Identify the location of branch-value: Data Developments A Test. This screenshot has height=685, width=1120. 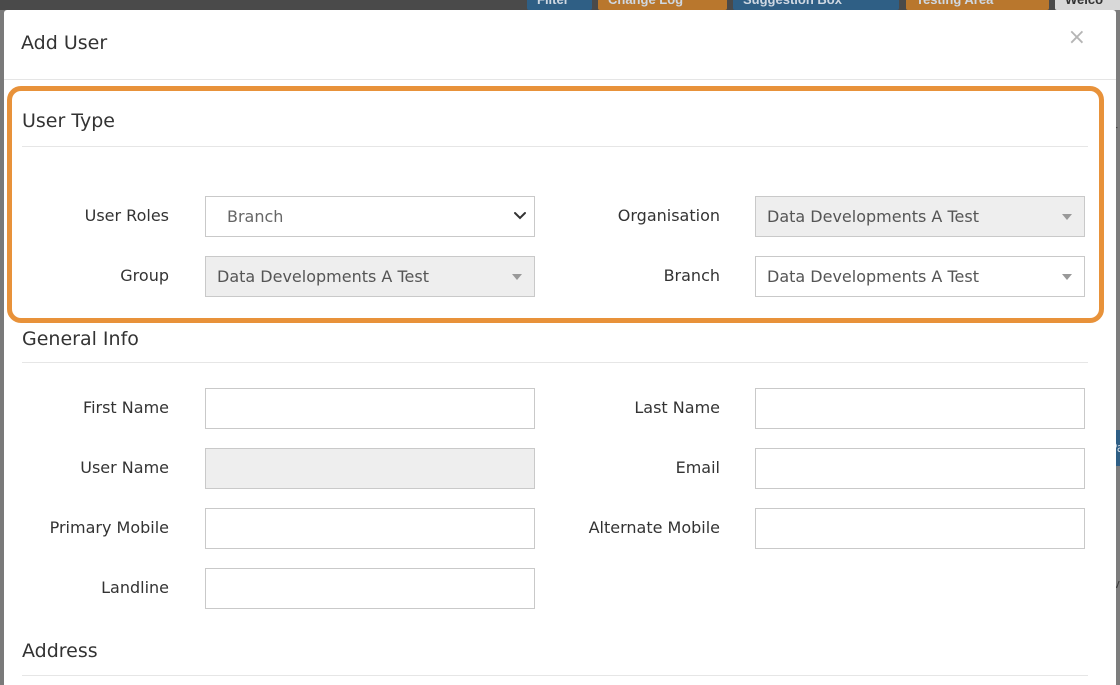
(873, 276).